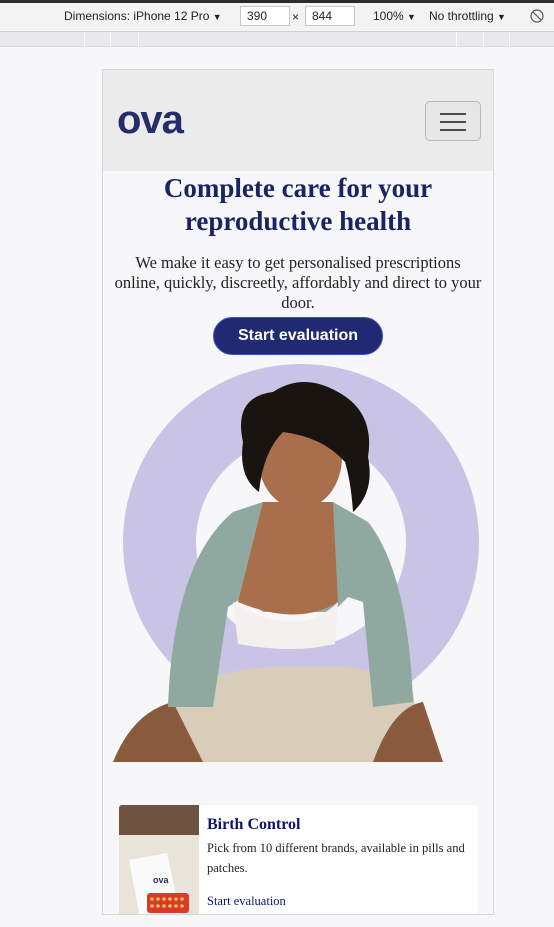  What do you see at coordinates (246, 901) in the screenshot?
I see `card-start-evaluation-link: Start evaluation` at bounding box center [246, 901].